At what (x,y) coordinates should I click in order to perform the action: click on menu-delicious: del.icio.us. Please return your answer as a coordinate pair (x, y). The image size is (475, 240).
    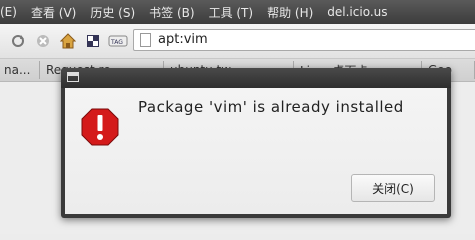
    Looking at the image, I should click on (357, 12).